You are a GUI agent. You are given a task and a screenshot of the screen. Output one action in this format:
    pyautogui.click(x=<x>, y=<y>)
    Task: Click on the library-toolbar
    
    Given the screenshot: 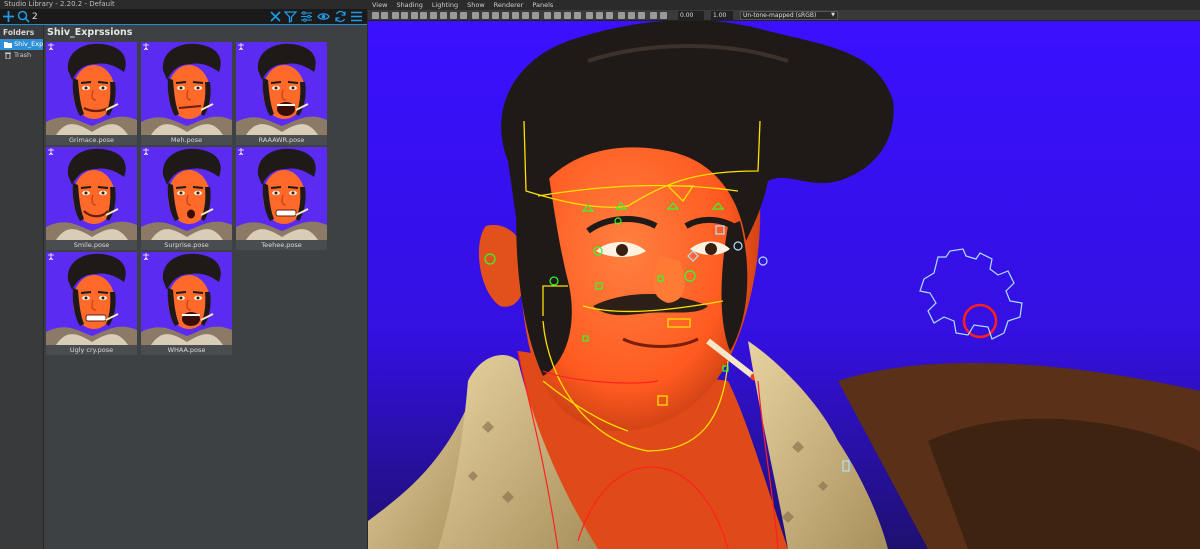 What is the action you would take?
    pyautogui.click(x=183, y=16)
    